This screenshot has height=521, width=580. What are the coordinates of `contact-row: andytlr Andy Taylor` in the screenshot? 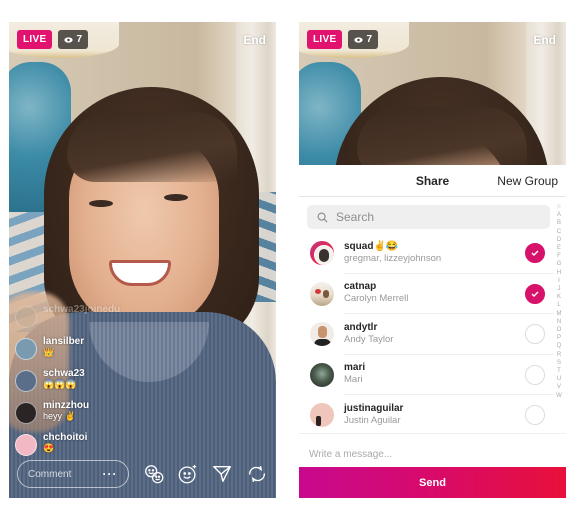 It's located at (426, 334).